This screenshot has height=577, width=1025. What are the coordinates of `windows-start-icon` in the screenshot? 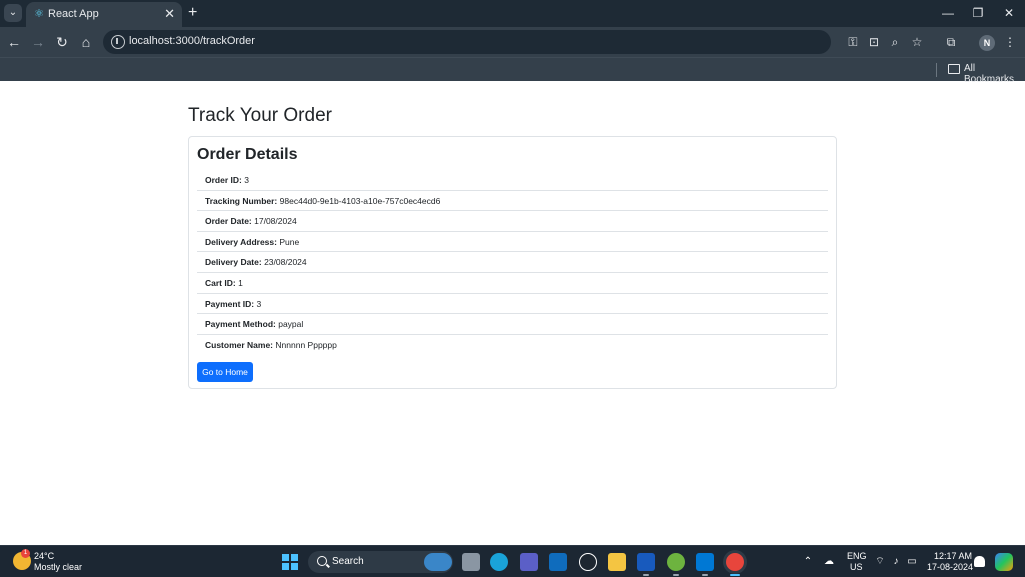 It's located at (290, 562).